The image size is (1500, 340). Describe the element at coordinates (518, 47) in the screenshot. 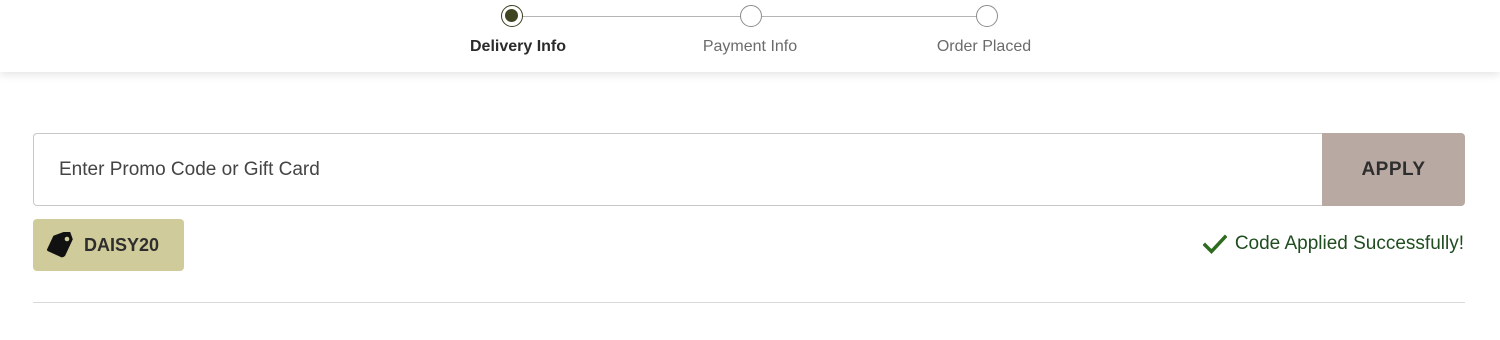

I see `step-delivery-label: Delivery Info` at that location.